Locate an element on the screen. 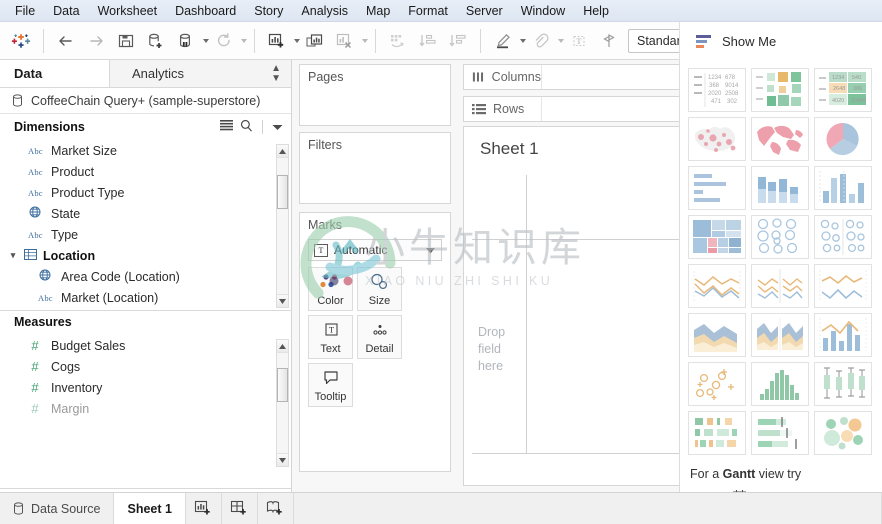 The width and height of the screenshot is (882, 524). save-icon is located at coordinates (126, 41).